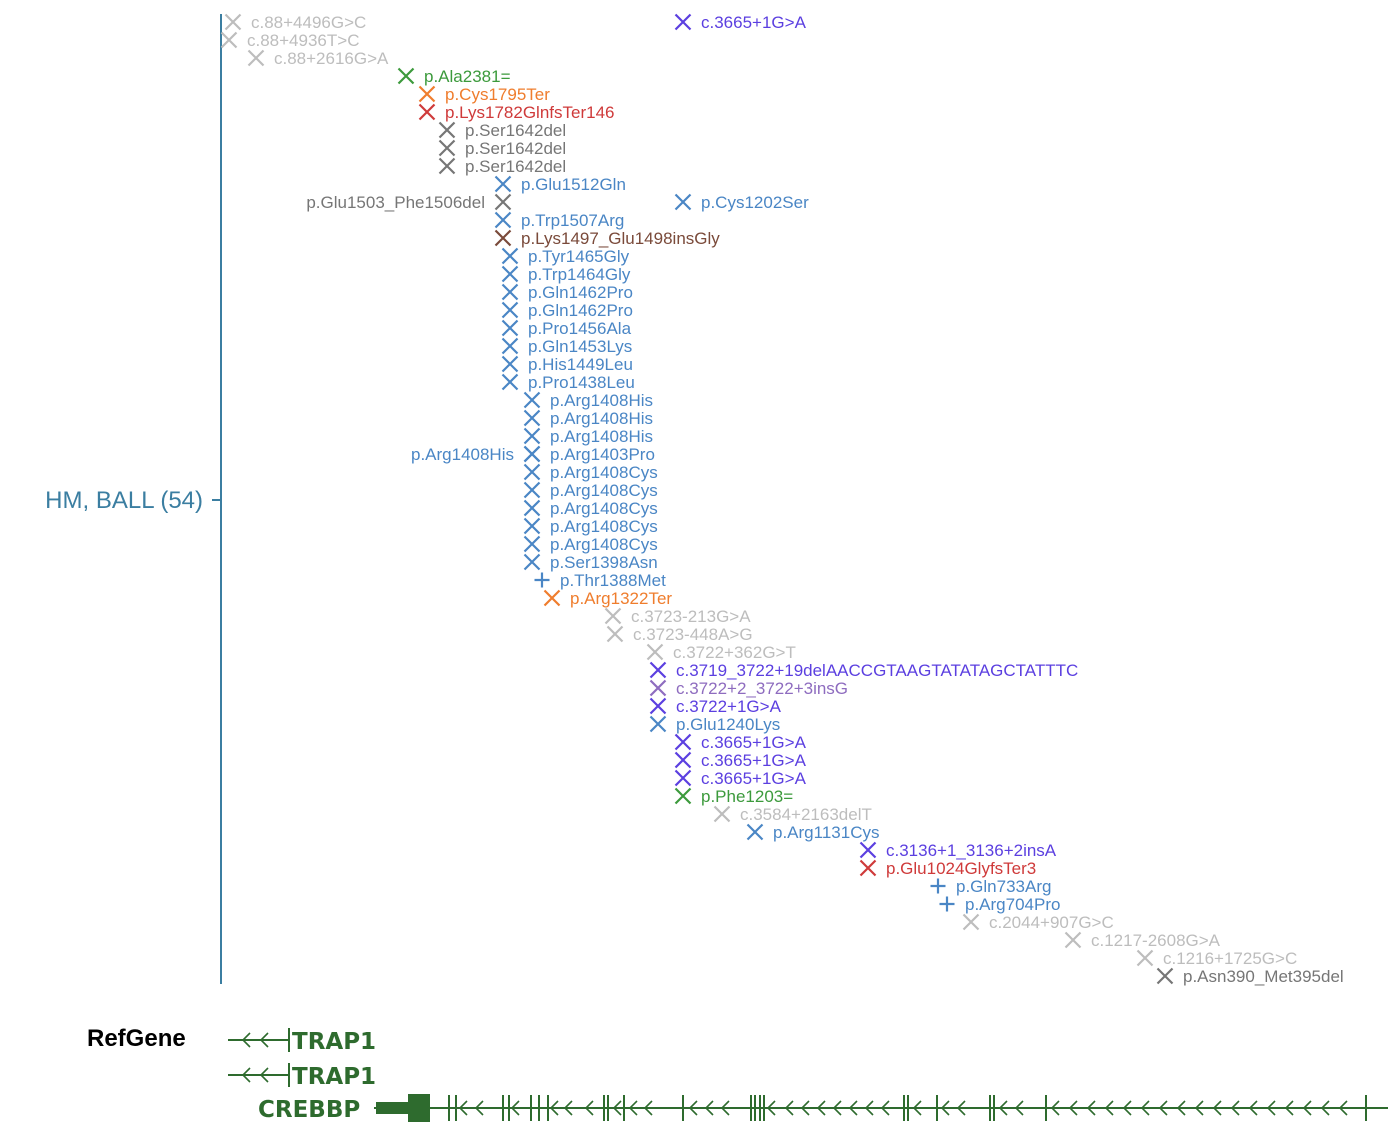 The width and height of the screenshot is (1388, 1126). What do you see at coordinates (1003, 886) in the screenshot?
I see `mutation-label: p.Gln733Arg` at bounding box center [1003, 886].